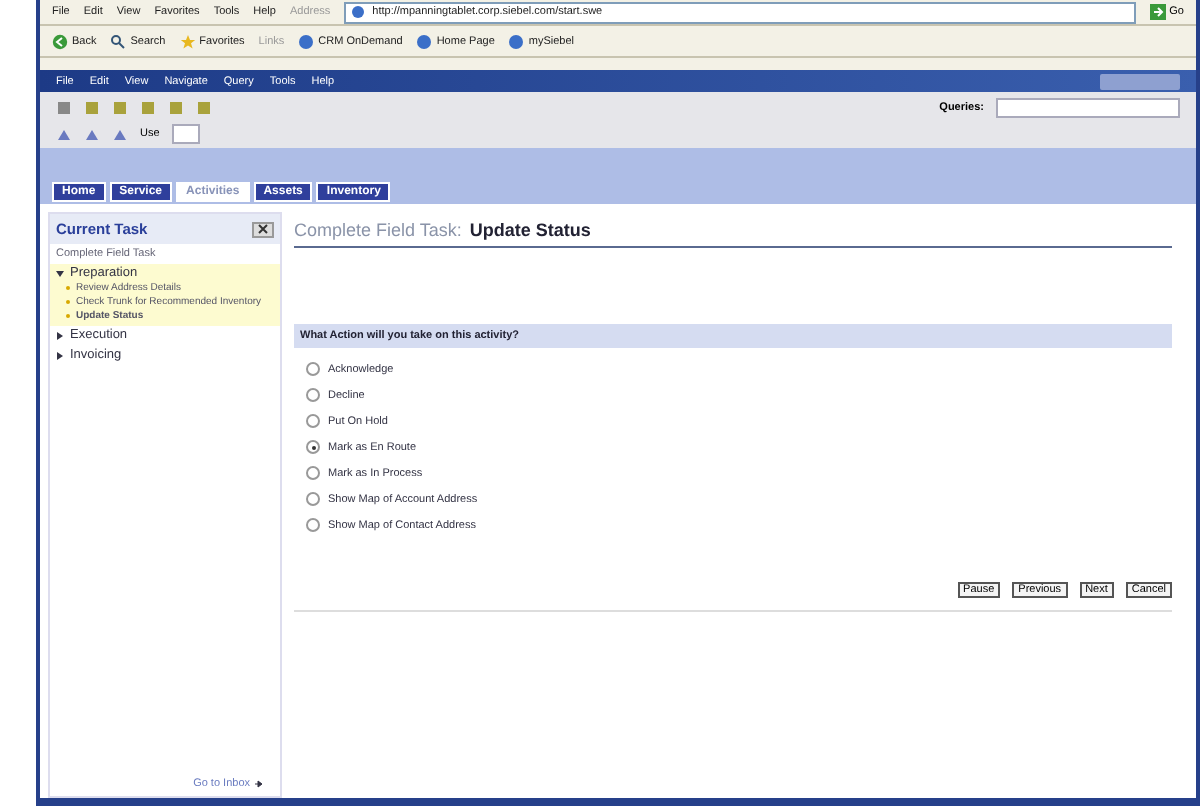  What do you see at coordinates (263, 229) in the screenshot?
I see `close-button` at bounding box center [263, 229].